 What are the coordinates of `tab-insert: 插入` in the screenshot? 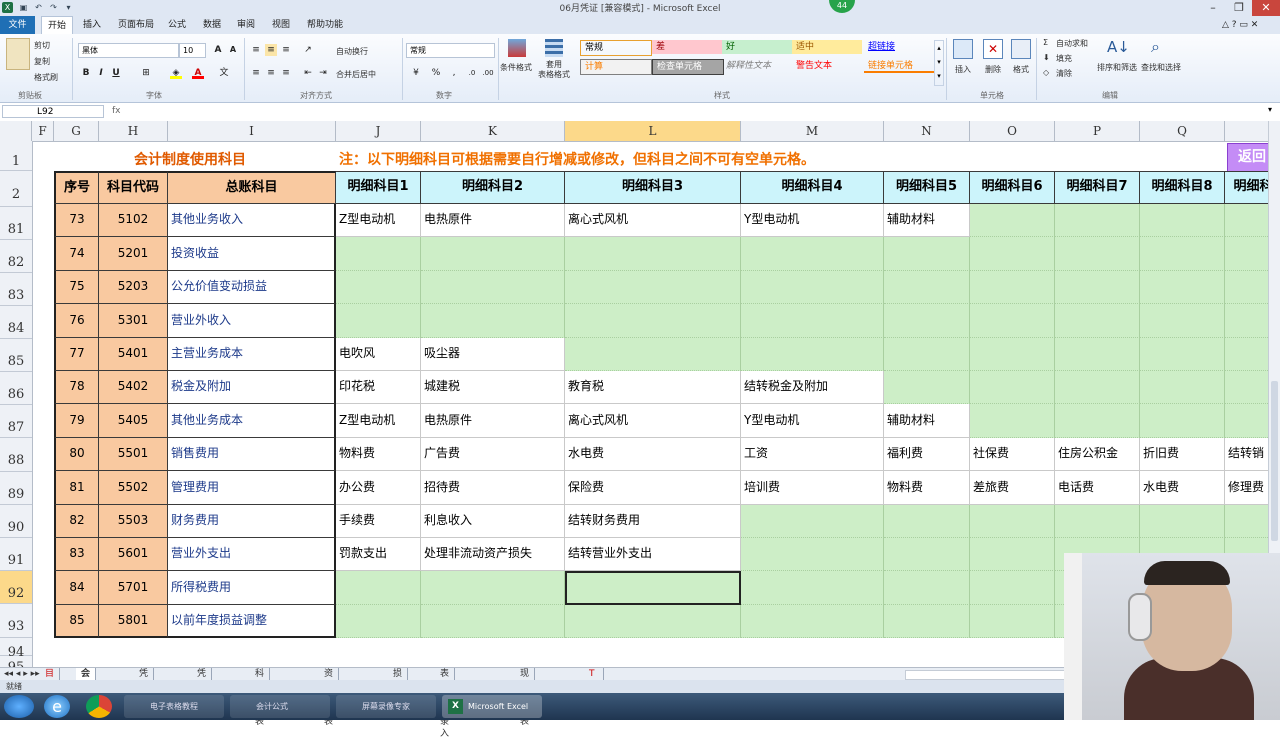 It's located at (92, 25).